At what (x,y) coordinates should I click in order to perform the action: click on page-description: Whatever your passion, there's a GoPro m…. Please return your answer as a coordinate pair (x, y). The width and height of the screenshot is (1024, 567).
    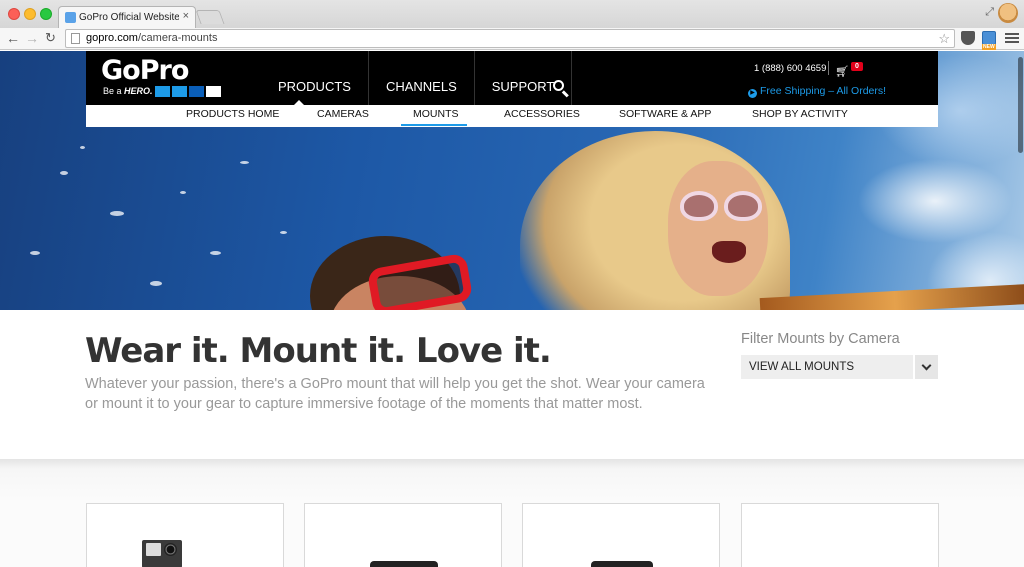
    Looking at the image, I should click on (395, 394).